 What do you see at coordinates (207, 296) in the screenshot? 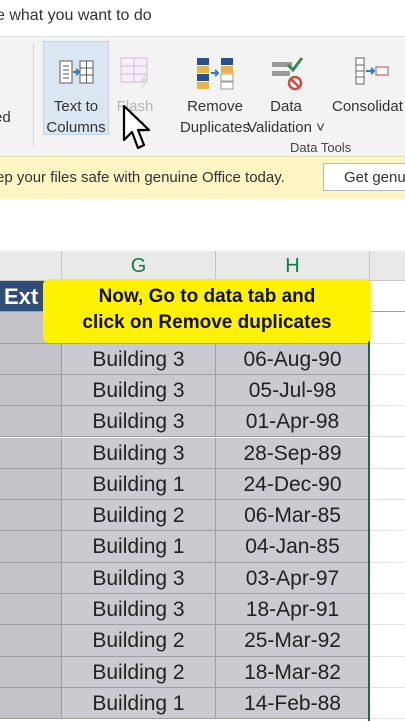
I see `callout-line1: Now, Go to data tab and` at bounding box center [207, 296].